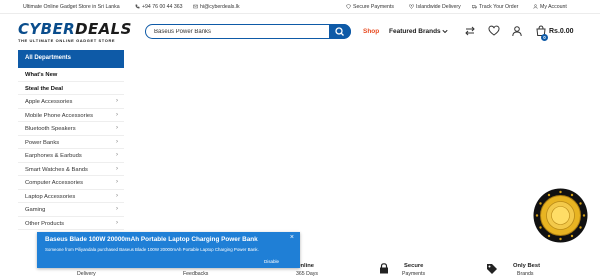  I want to click on feature-online-sub: 365 Days, so click(307, 274).